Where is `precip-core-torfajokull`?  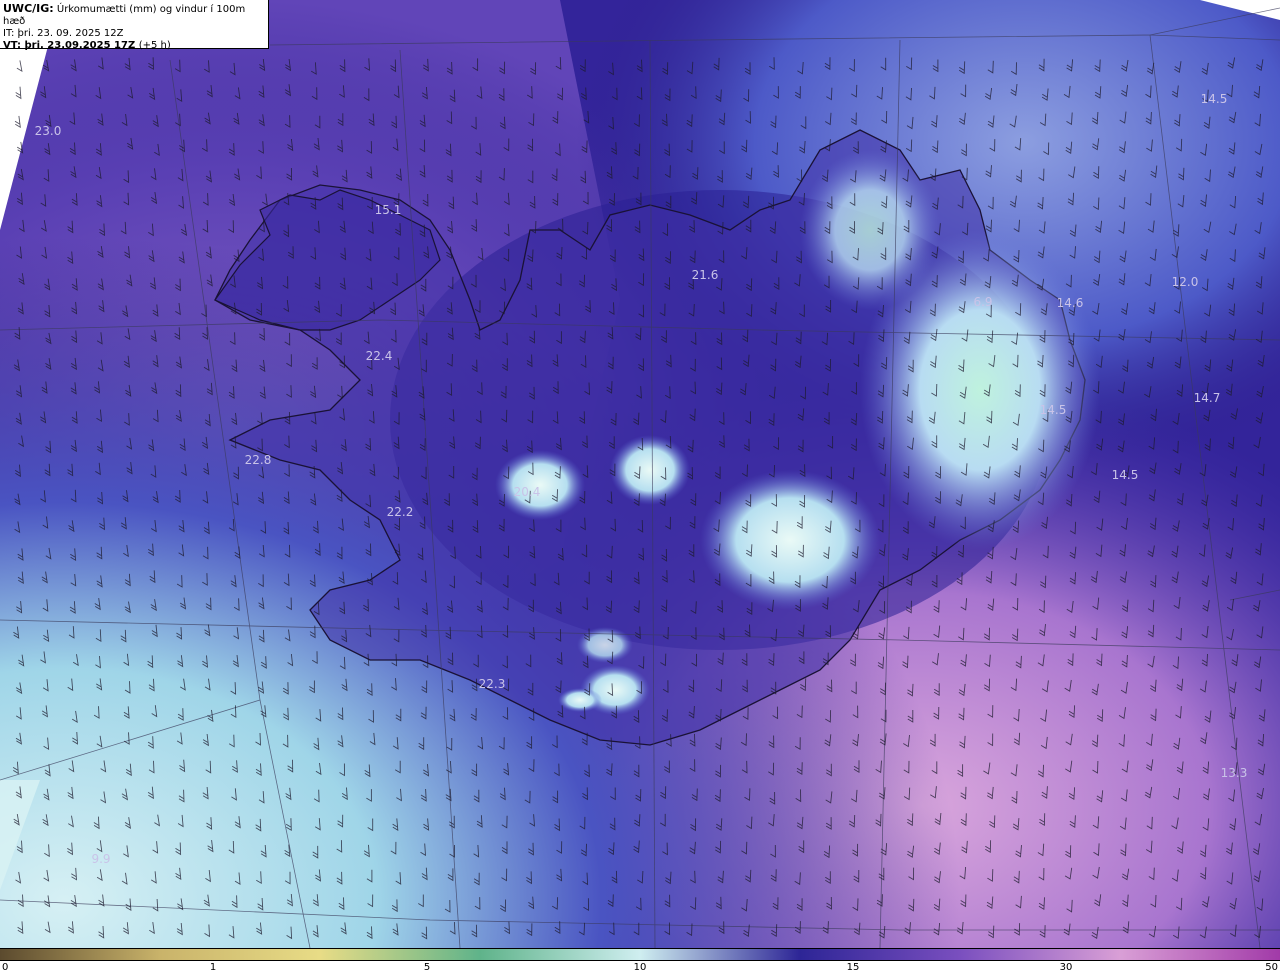 precip-core-torfajokull is located at coordinates (605, 645).